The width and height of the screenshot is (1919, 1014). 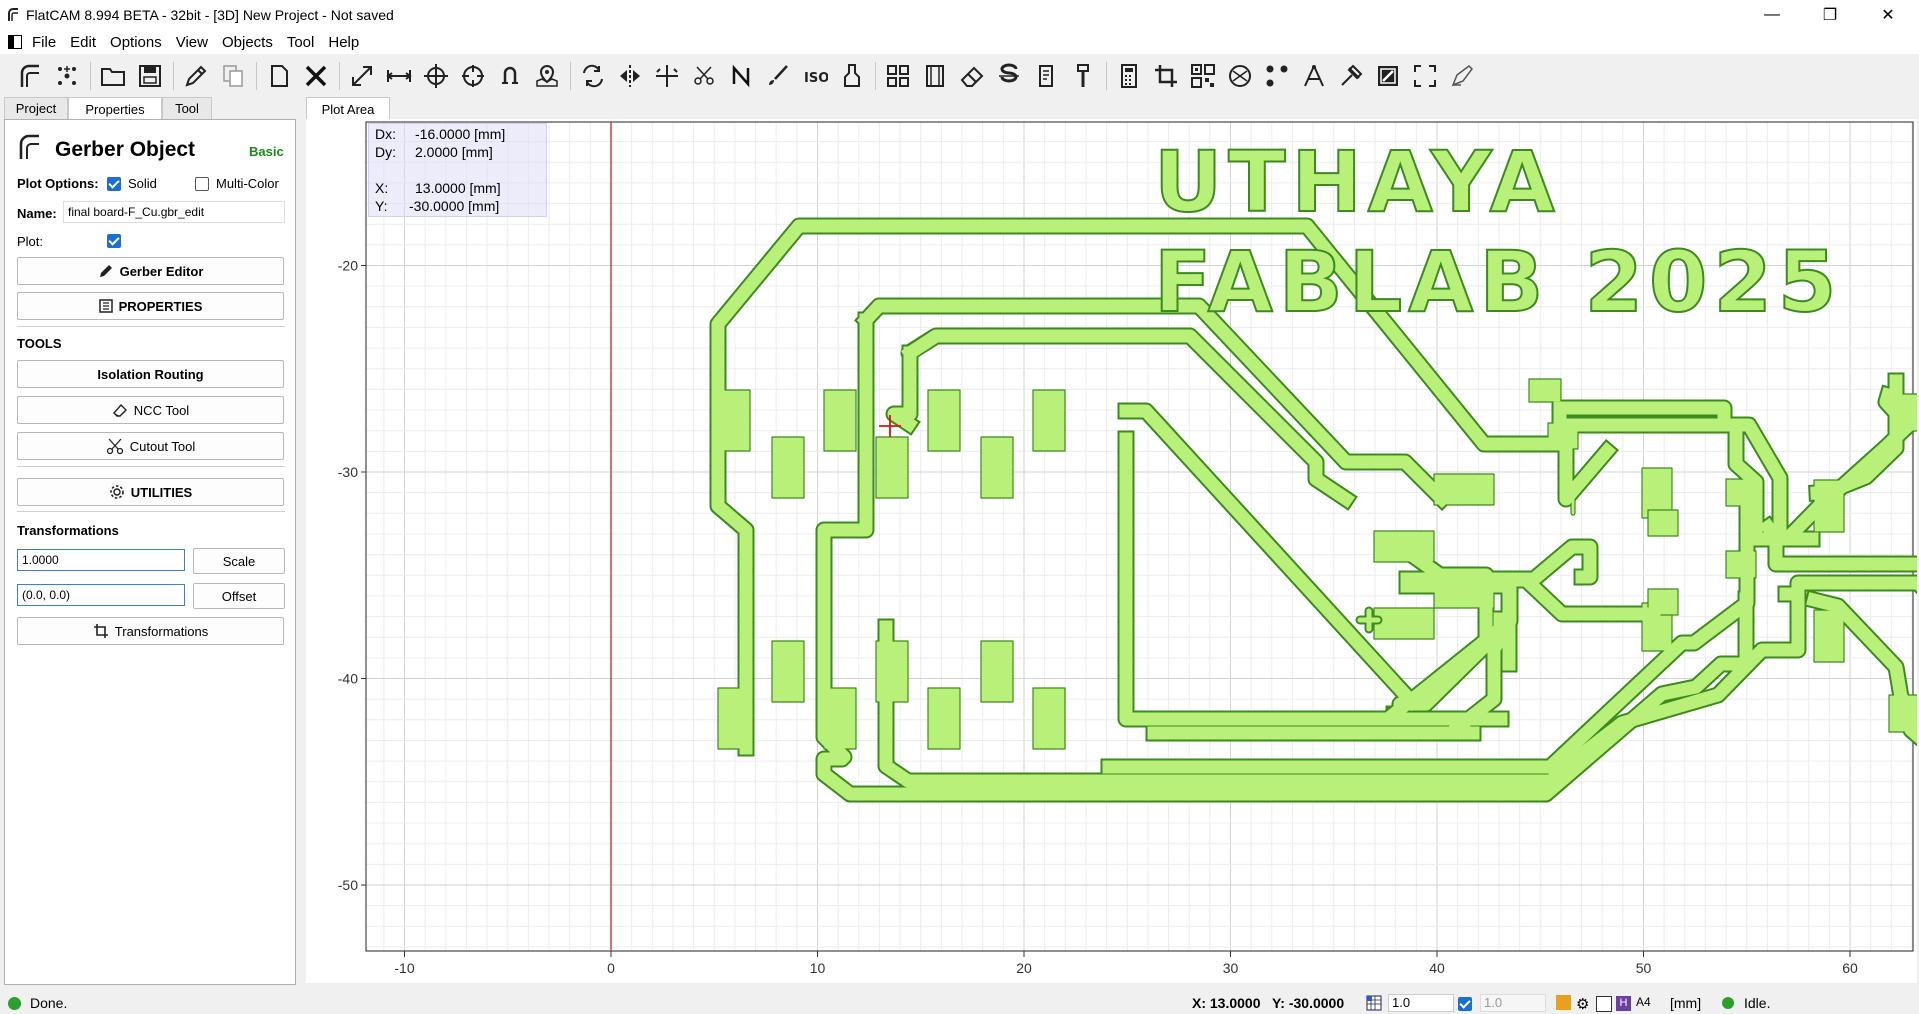 I want to click on editor-pencil-icon, so click(x=196, y=76).